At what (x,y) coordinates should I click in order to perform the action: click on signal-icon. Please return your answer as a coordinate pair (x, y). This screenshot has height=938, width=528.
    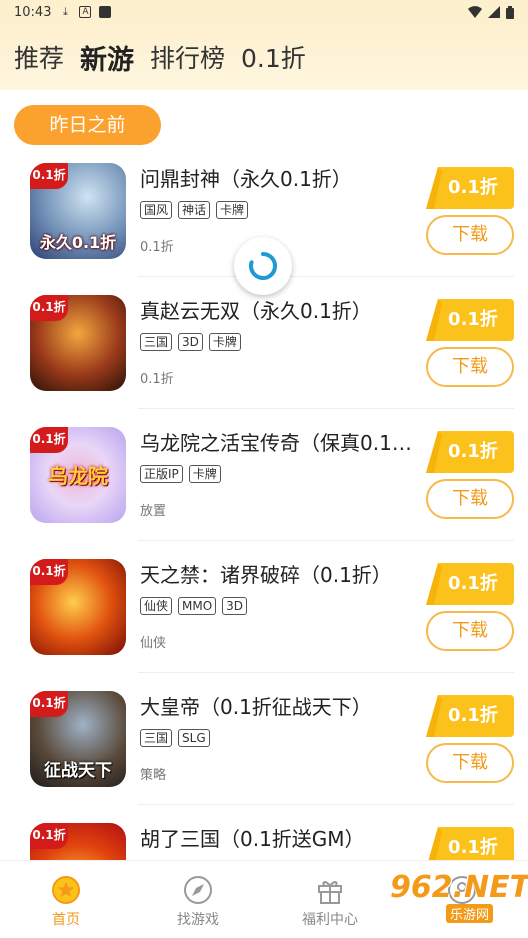
    Looking at the image, I should click on (494, 12).